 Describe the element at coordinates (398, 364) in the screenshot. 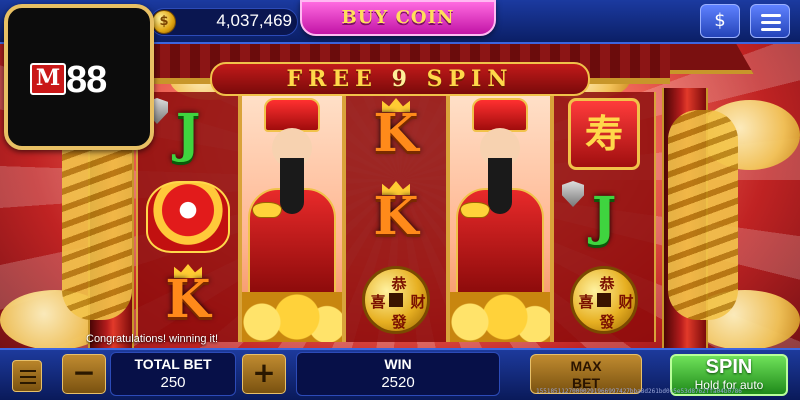

I see `win-label: WIN` at that location.